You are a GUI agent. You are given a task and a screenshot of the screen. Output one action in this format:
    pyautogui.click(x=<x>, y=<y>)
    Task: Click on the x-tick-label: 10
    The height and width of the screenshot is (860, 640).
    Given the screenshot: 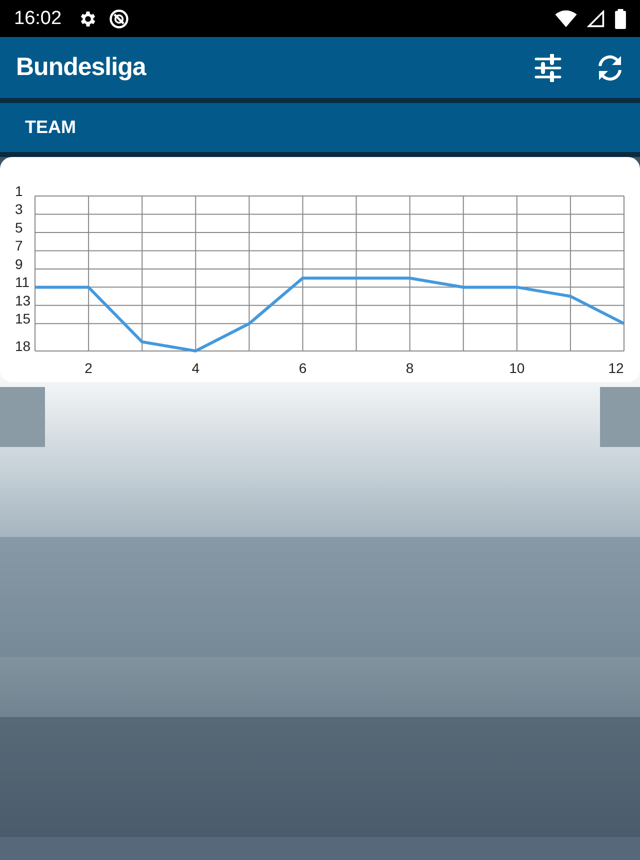 What is the action you would take?
    pyautogui.click(x=517, y=368)
    